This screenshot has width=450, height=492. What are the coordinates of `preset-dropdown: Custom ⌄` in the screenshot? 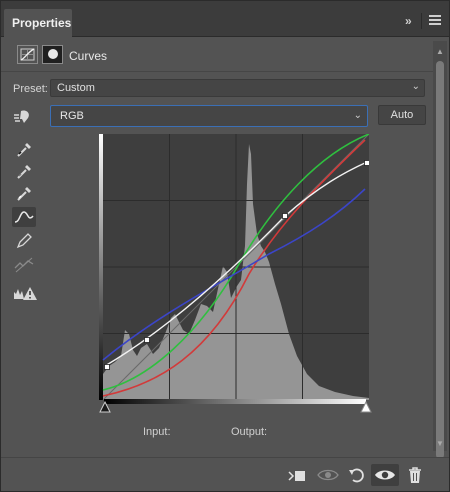 It's located at (237, 88).